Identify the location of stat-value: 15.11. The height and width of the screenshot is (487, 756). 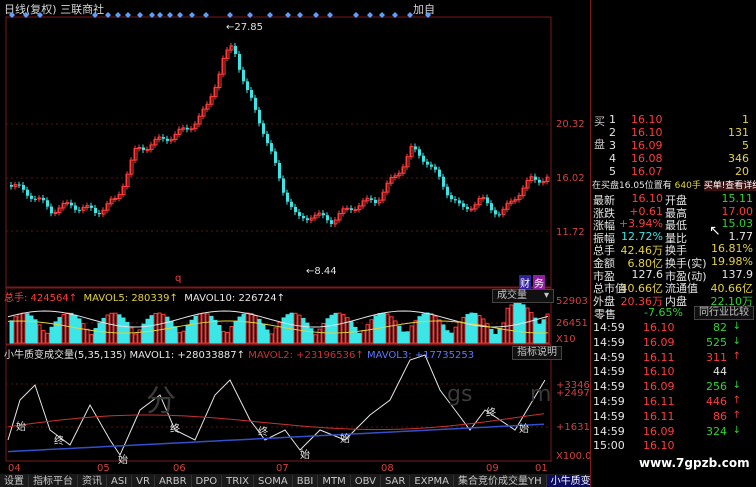
(737, 198).